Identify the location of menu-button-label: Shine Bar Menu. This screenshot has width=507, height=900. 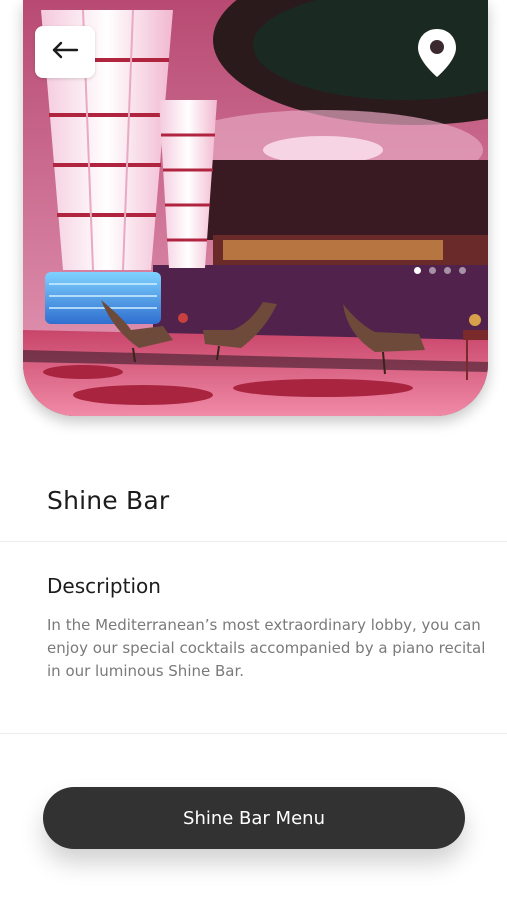
(254, 818).